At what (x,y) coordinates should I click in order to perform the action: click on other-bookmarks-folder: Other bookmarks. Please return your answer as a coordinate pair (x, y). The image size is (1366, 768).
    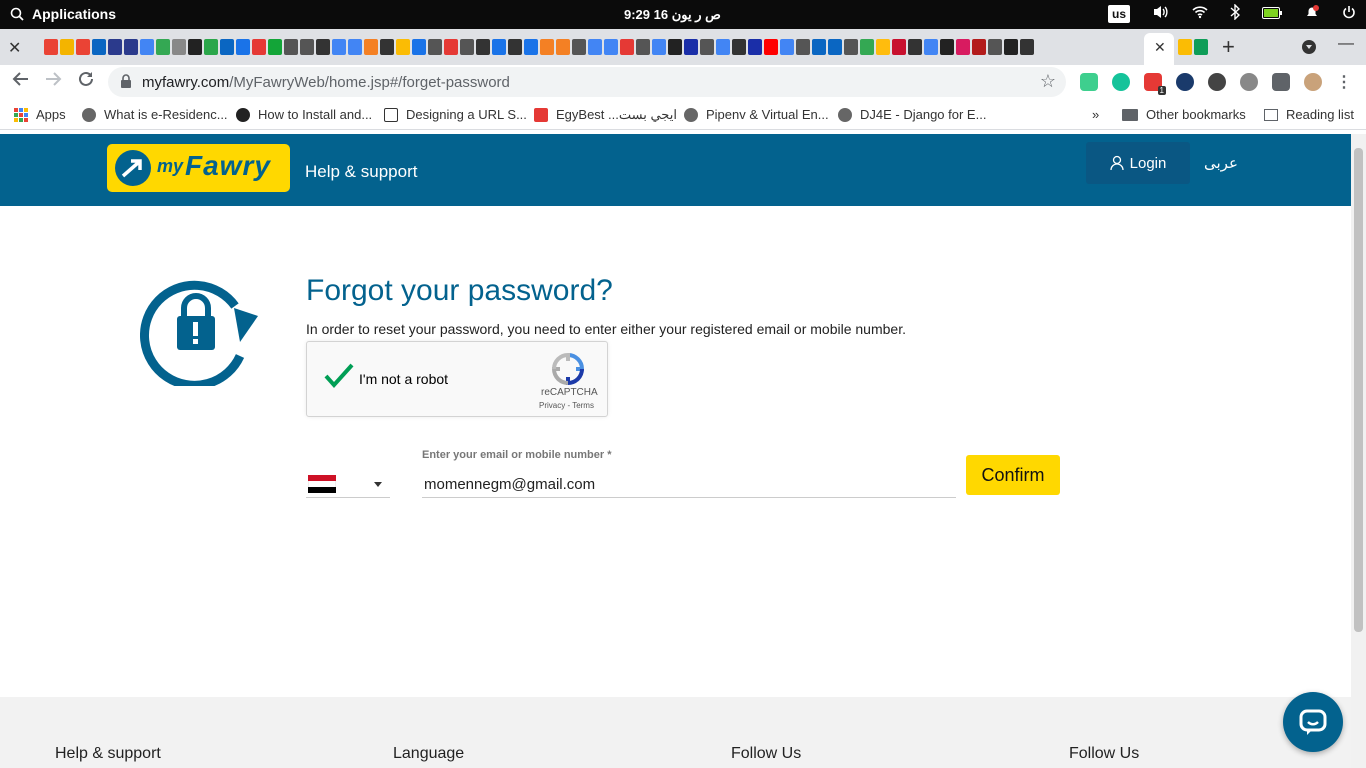
    Looking at the image, I should click on (1184, 114).